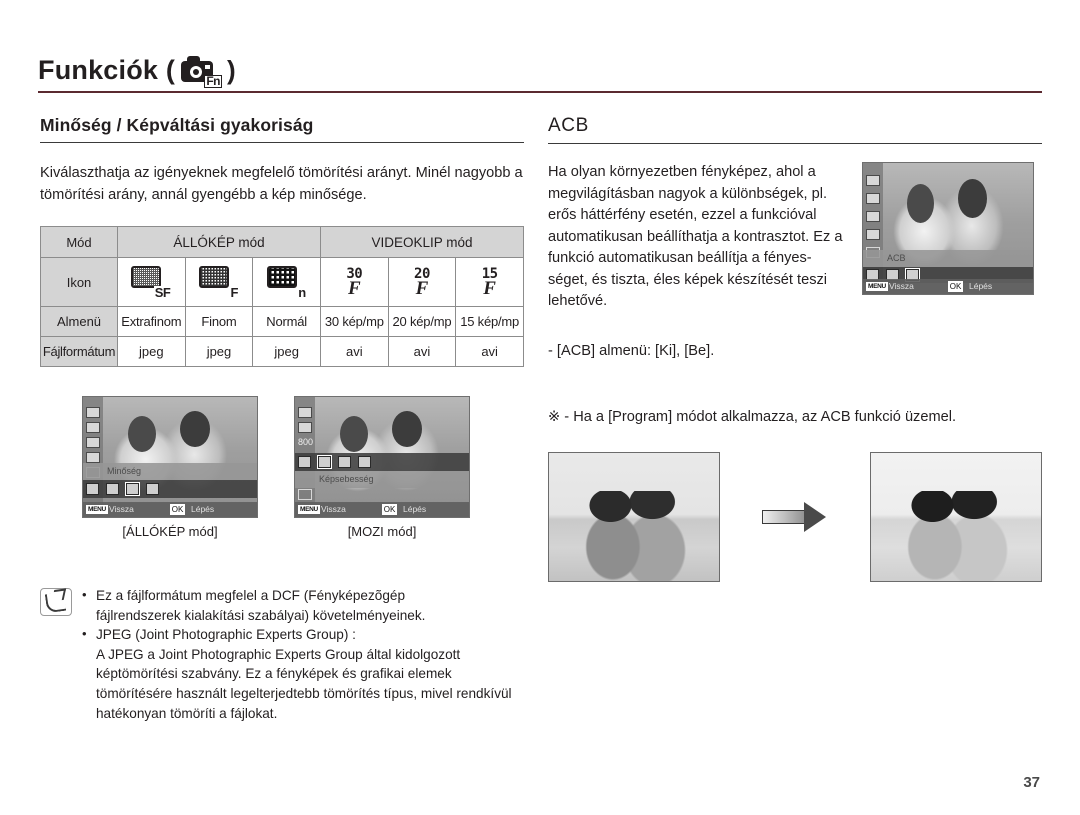  What do you see at coordinates (955, 286) in the screenshot?
I see `lcd-acb-ok-key: OK` at bounding box center [955, 286].